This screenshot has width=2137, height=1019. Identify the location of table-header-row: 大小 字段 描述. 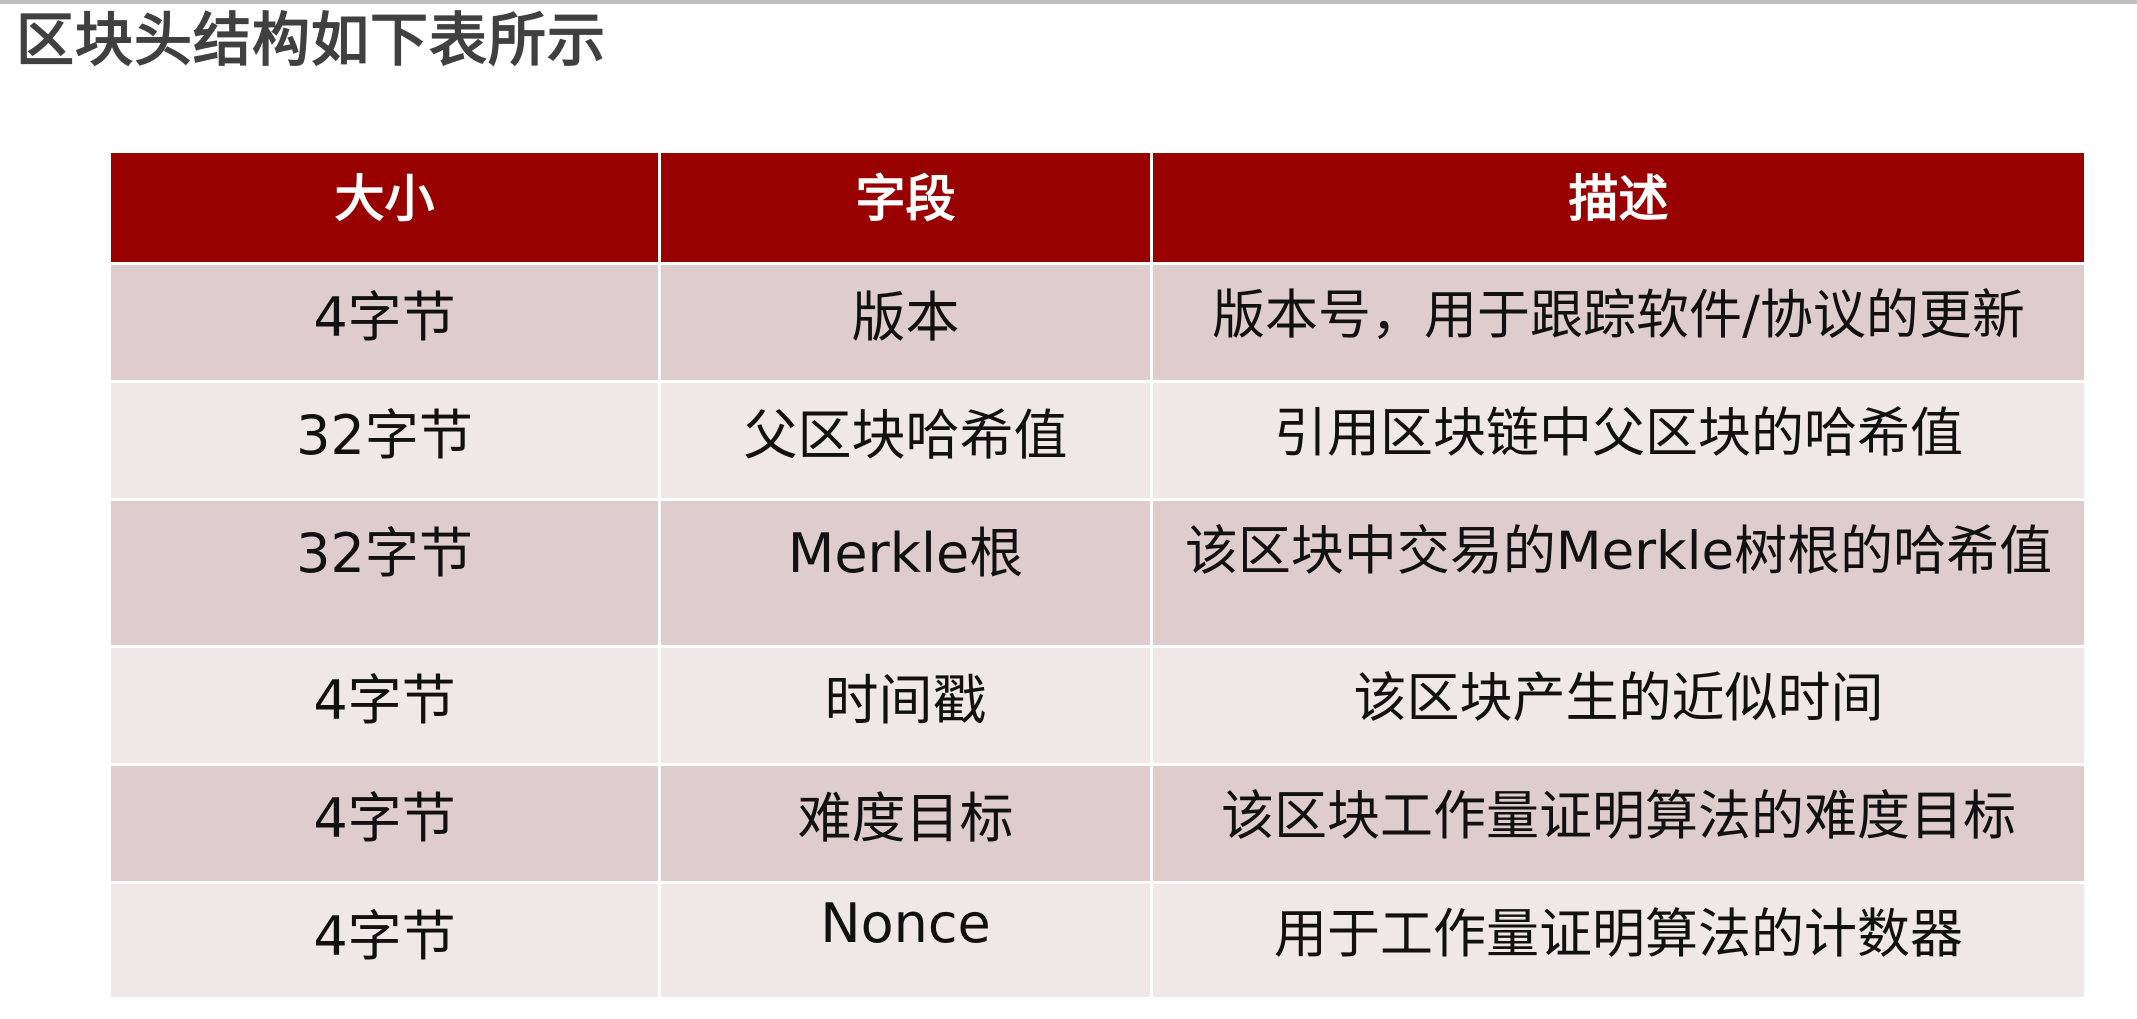
(1097, 207).